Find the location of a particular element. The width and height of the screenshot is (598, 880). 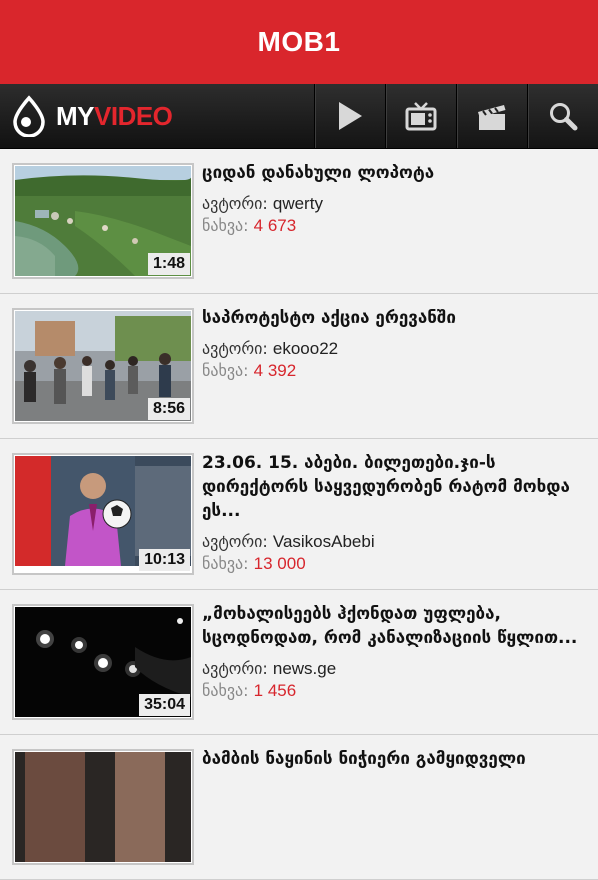

video-title: ბამბის ნაყინის ნიჭიერი გამყიდველი is located at coordinates (394, 759).